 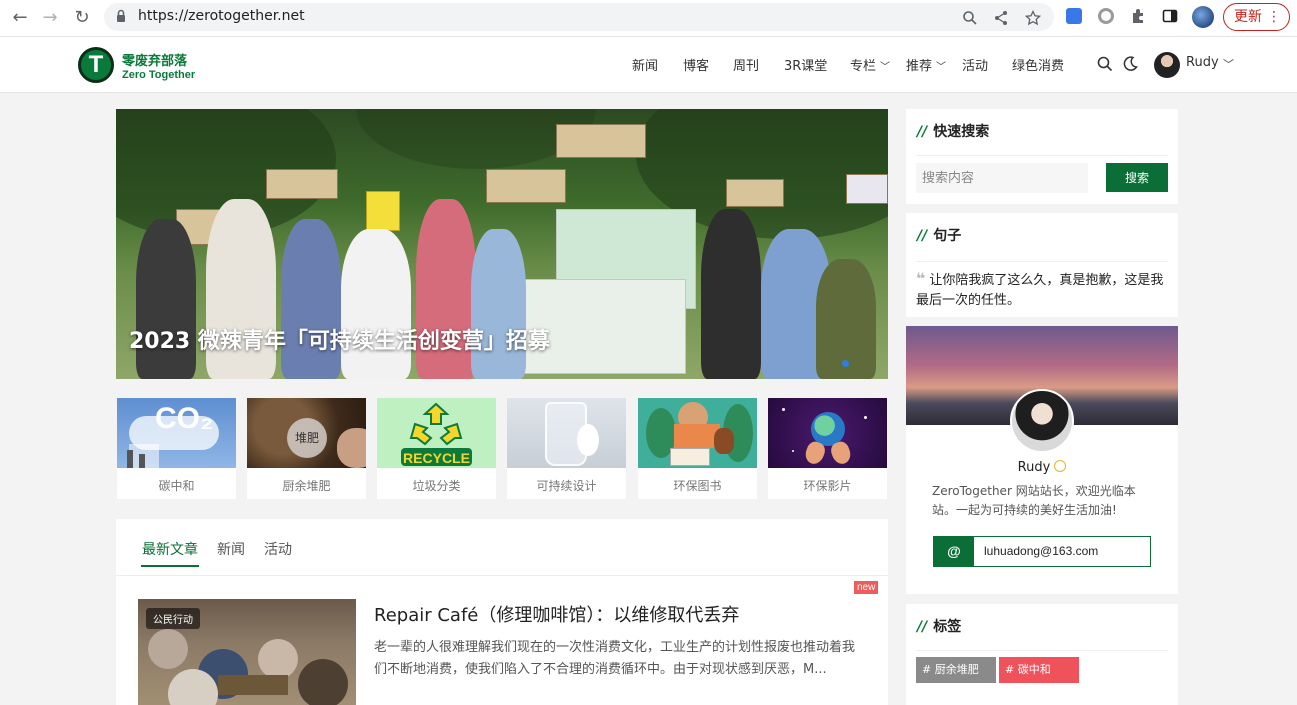 I want to click on logo-title-cn: 零废弃部落, so click(x=154, y=59).